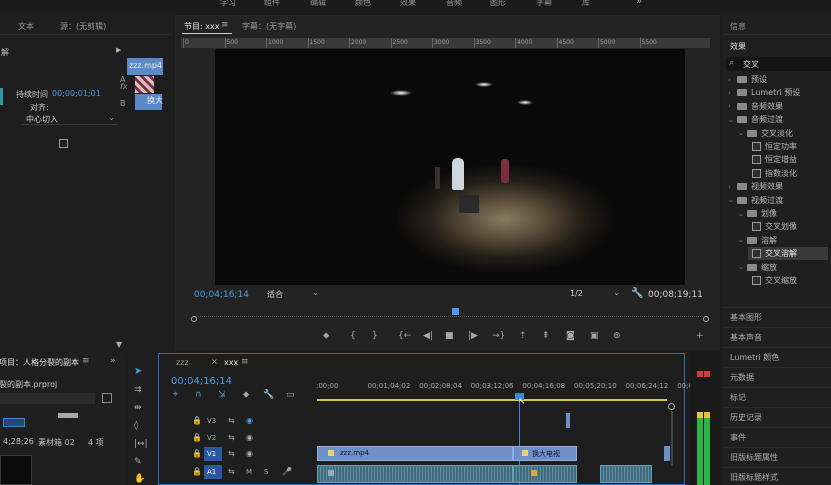 The height and width of the screenshot is (485, 831). Describe the element at coordinates (523, 336) in the screenshot. I see `lift-icon: ⇡` at that location.